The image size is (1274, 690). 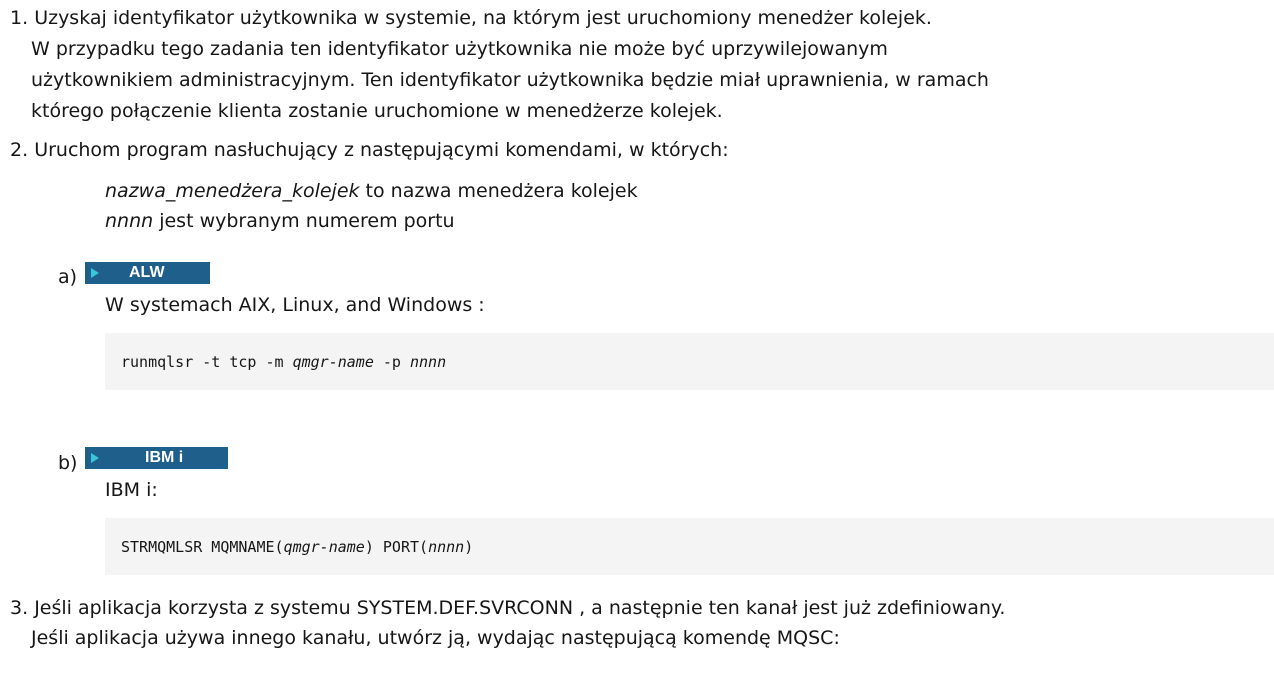 I want to click on code-block: STRMQMLSR MQMNAME(qmgr-name) PORT(nnnn), so click(x=689, y=546).